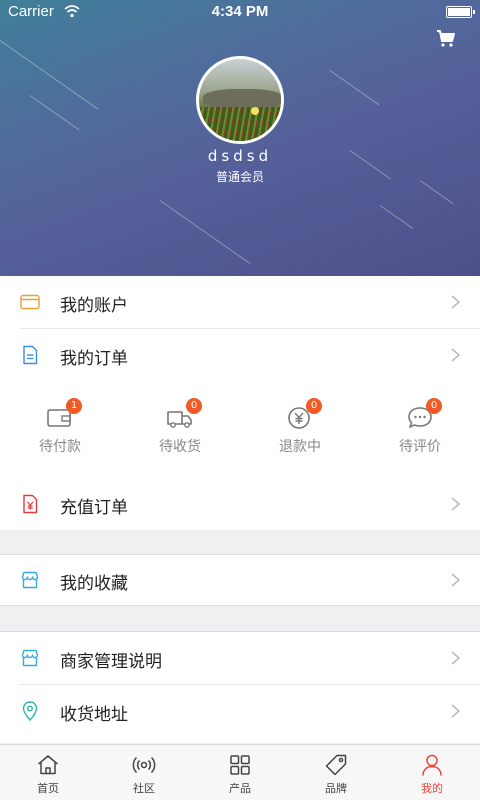 The height and width of the screenshot is (800, 480). What do you see at coordinates (94, 306) in the screenshot?
I see `my-account-label: 我的账户` at bounding box center [94, 306].